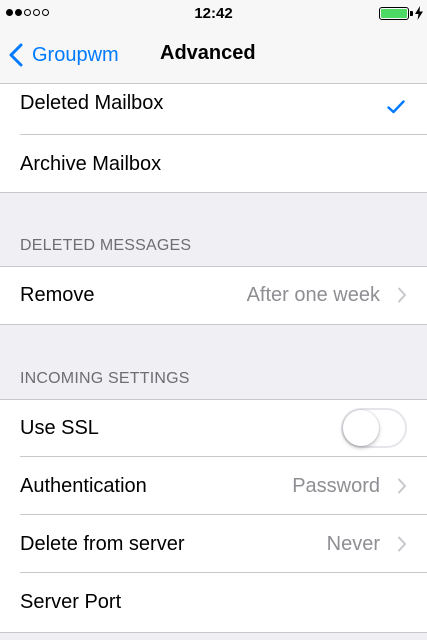 Image resolution: width=427 pixels, height=640 pixels. What do you see at coordinates (336, 485) in the screenshot?
I see `authentication-value: Password` at bounding box center [336, 485].